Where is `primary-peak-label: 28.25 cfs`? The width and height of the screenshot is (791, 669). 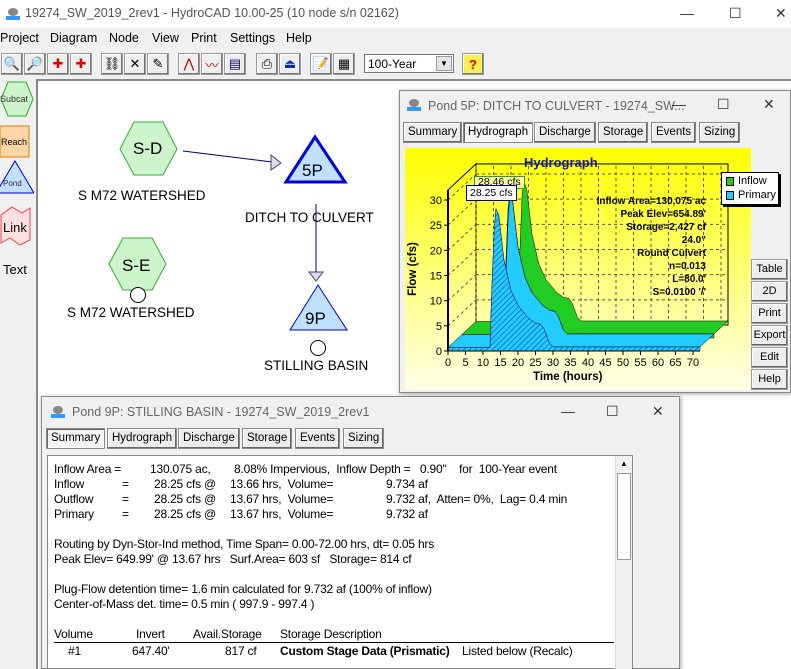 primary-peak-label: 28.25 cfs is located at coordinates (491, 193).